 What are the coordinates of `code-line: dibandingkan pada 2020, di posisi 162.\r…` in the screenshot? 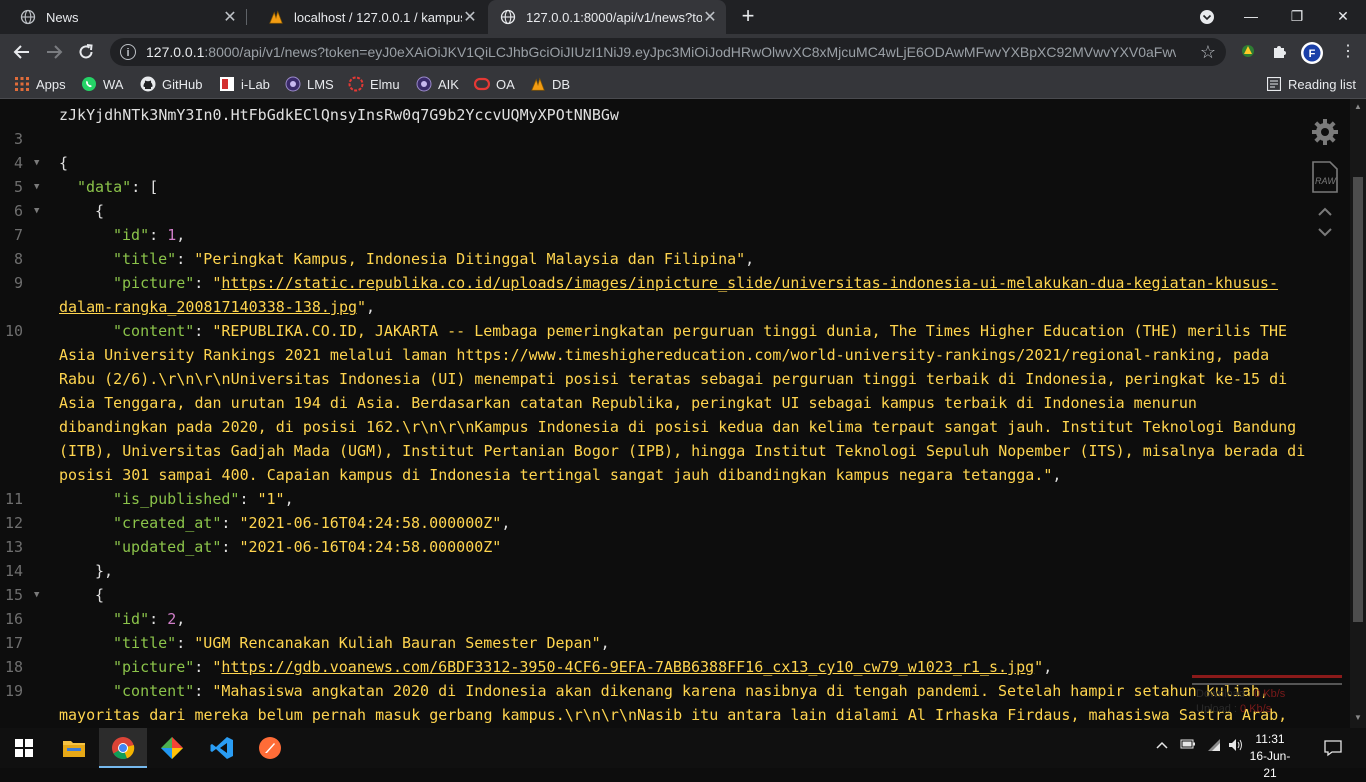 It's located at (650, 427).